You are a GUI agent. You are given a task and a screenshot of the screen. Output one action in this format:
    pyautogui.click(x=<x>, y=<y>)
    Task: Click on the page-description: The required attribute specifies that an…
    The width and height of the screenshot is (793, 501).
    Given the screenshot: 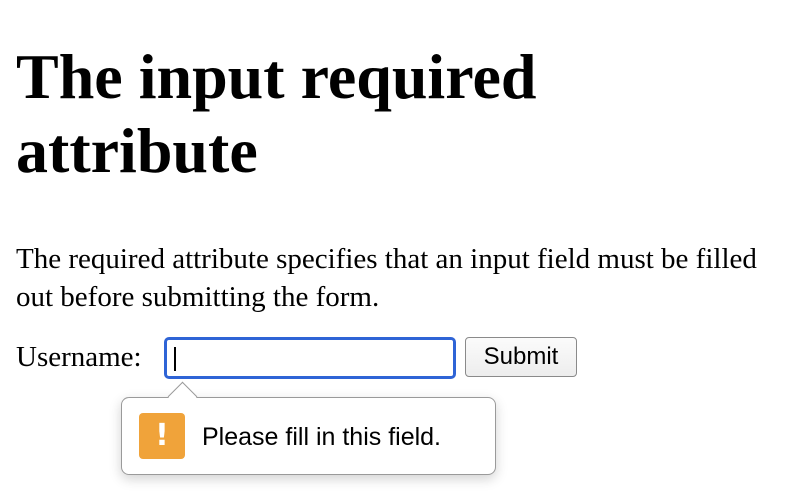 What is the action you would take?
    pyautogui.click(x=386, y=278)
    